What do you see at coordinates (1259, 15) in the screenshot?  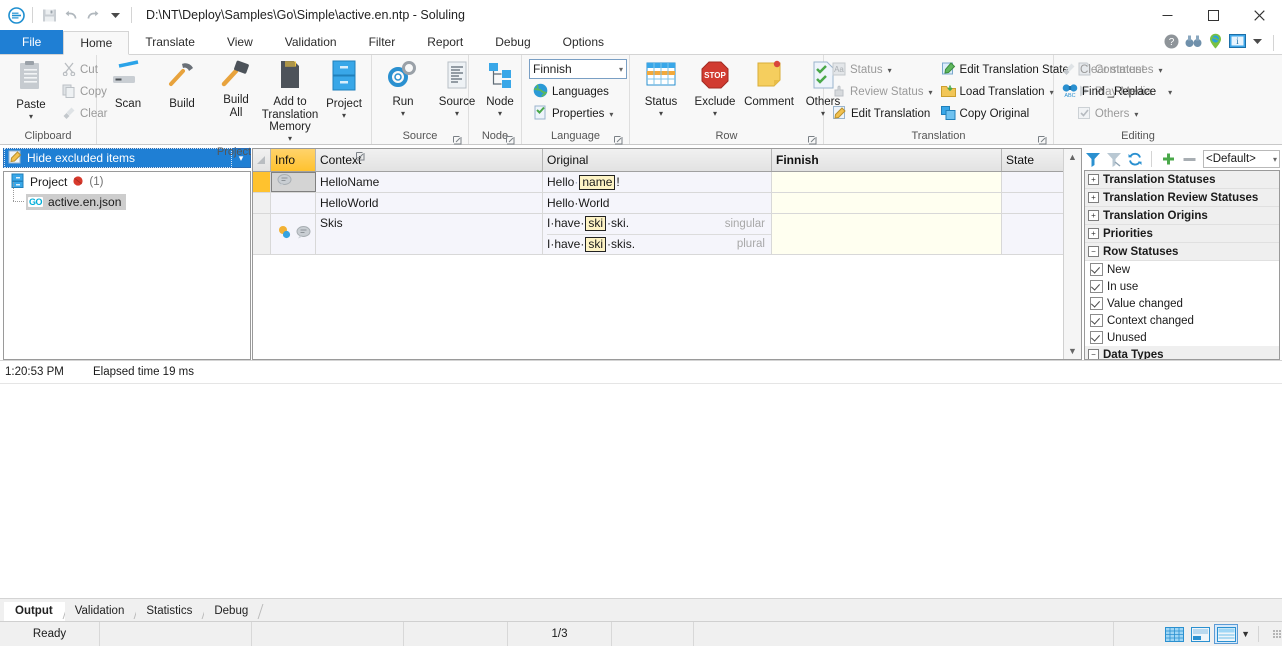 I see `close-button` at bounding box center [1259, 15].